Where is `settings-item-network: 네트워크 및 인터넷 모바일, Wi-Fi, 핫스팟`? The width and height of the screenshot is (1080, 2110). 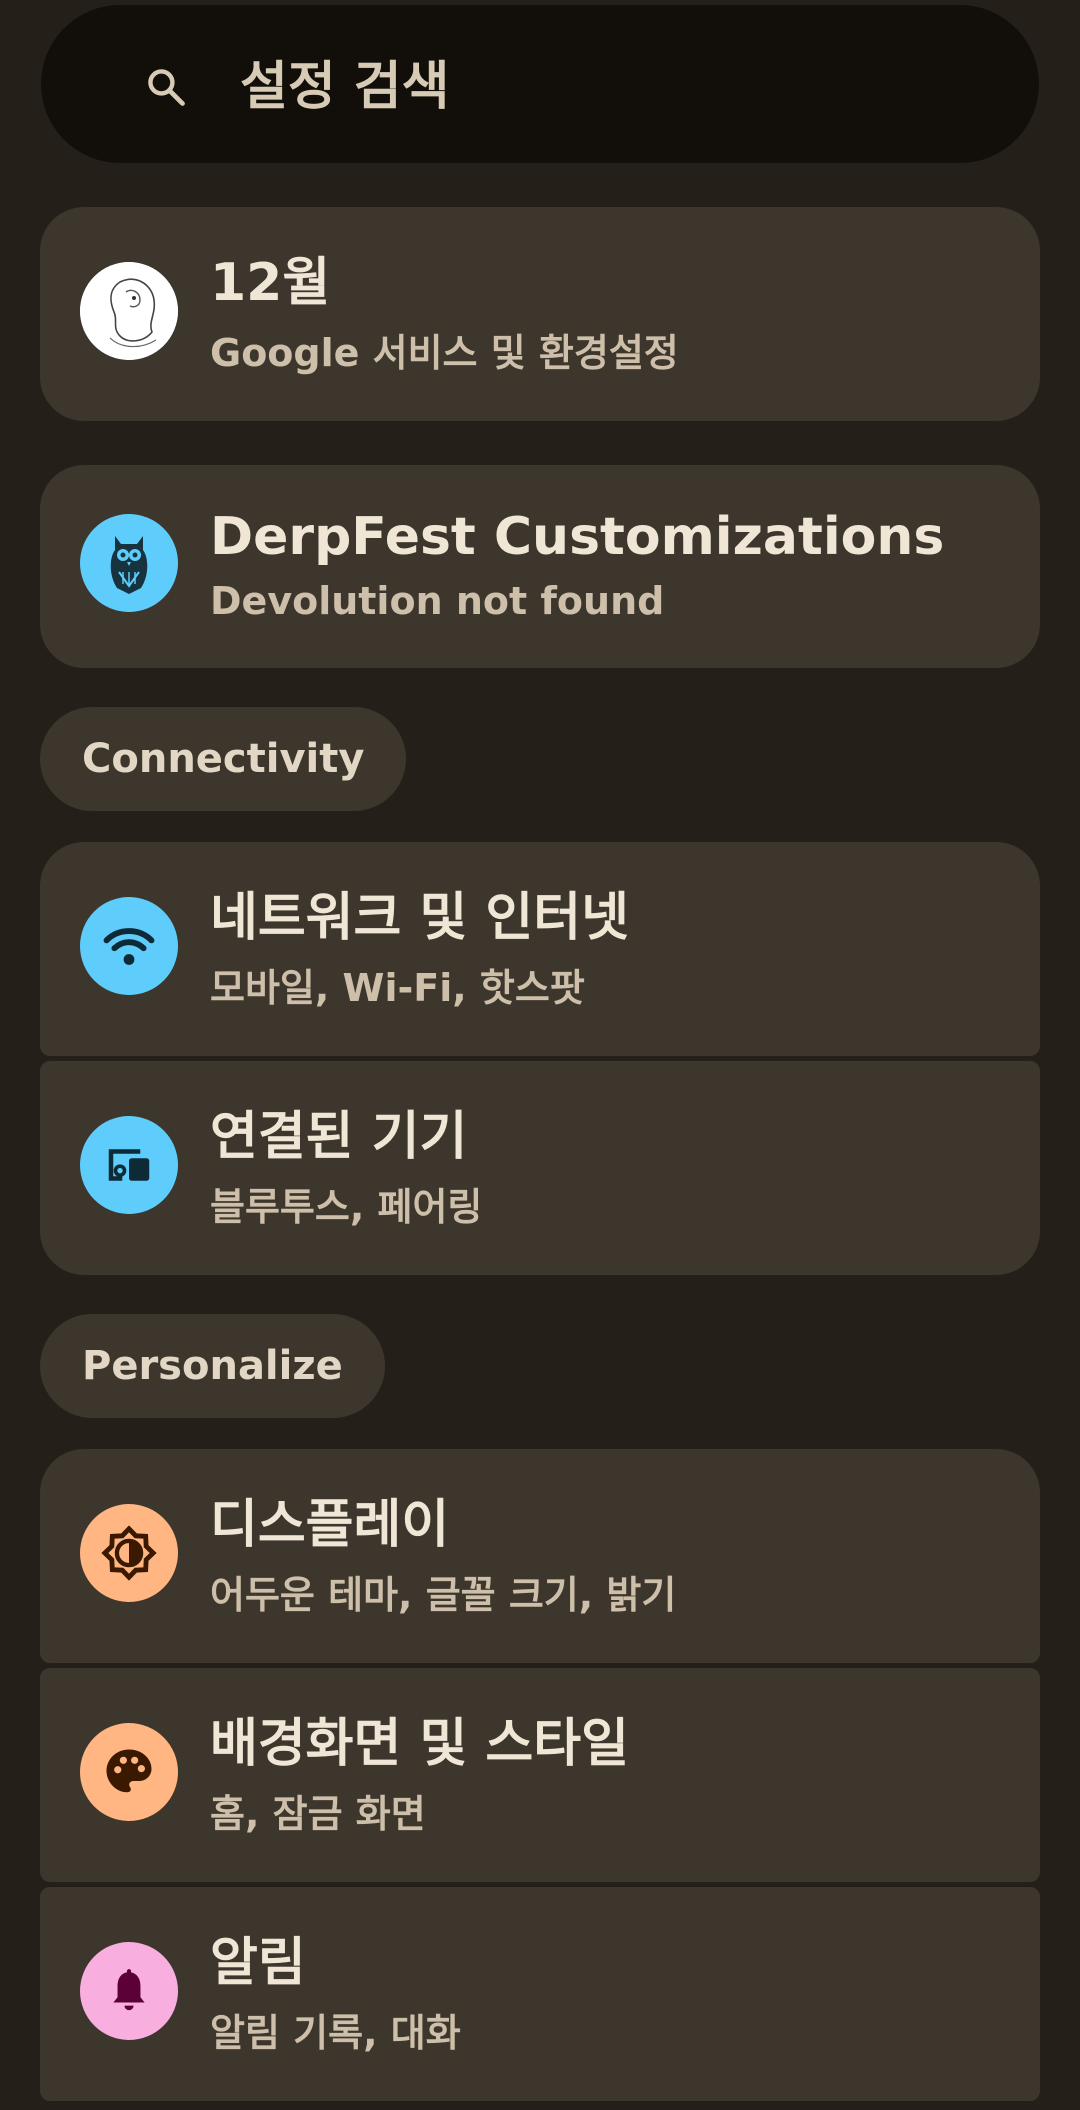
settings-item-network: 네트워크 및 인터넷 모바일, Wi-Fi, 핫스팟 is located at coordinates (540, 949).